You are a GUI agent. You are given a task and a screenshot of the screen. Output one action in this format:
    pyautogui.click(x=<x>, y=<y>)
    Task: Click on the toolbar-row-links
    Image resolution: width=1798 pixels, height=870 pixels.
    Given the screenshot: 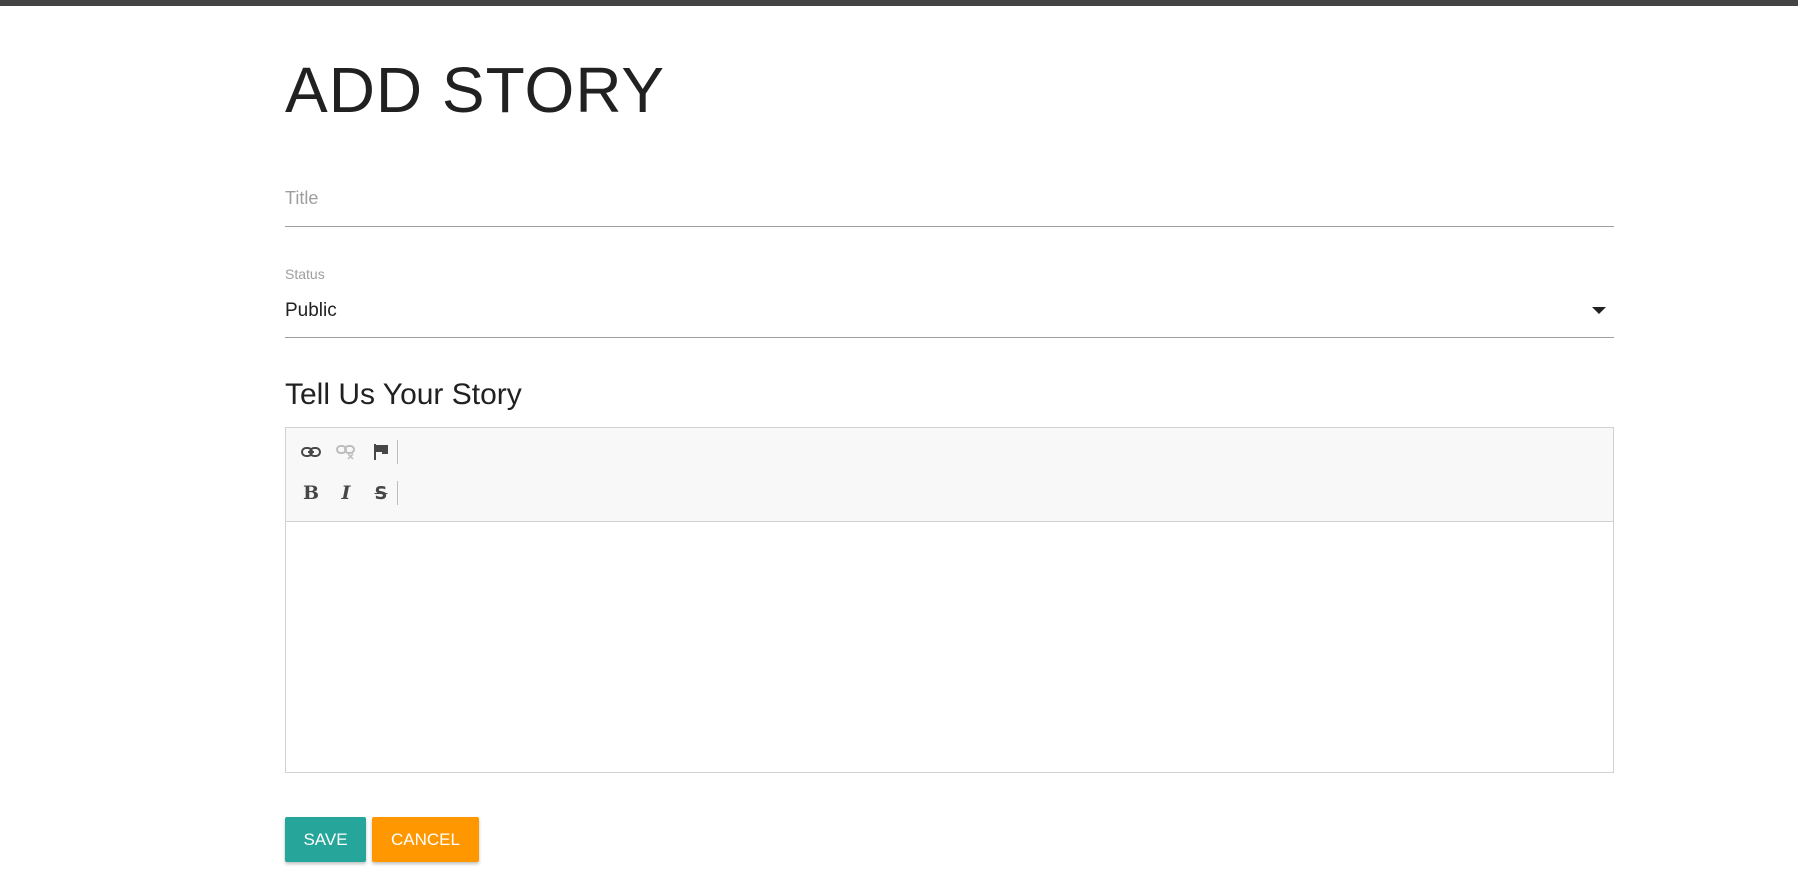 What is the action you would take?
    pyautogui.click(x=348, y=452)
    